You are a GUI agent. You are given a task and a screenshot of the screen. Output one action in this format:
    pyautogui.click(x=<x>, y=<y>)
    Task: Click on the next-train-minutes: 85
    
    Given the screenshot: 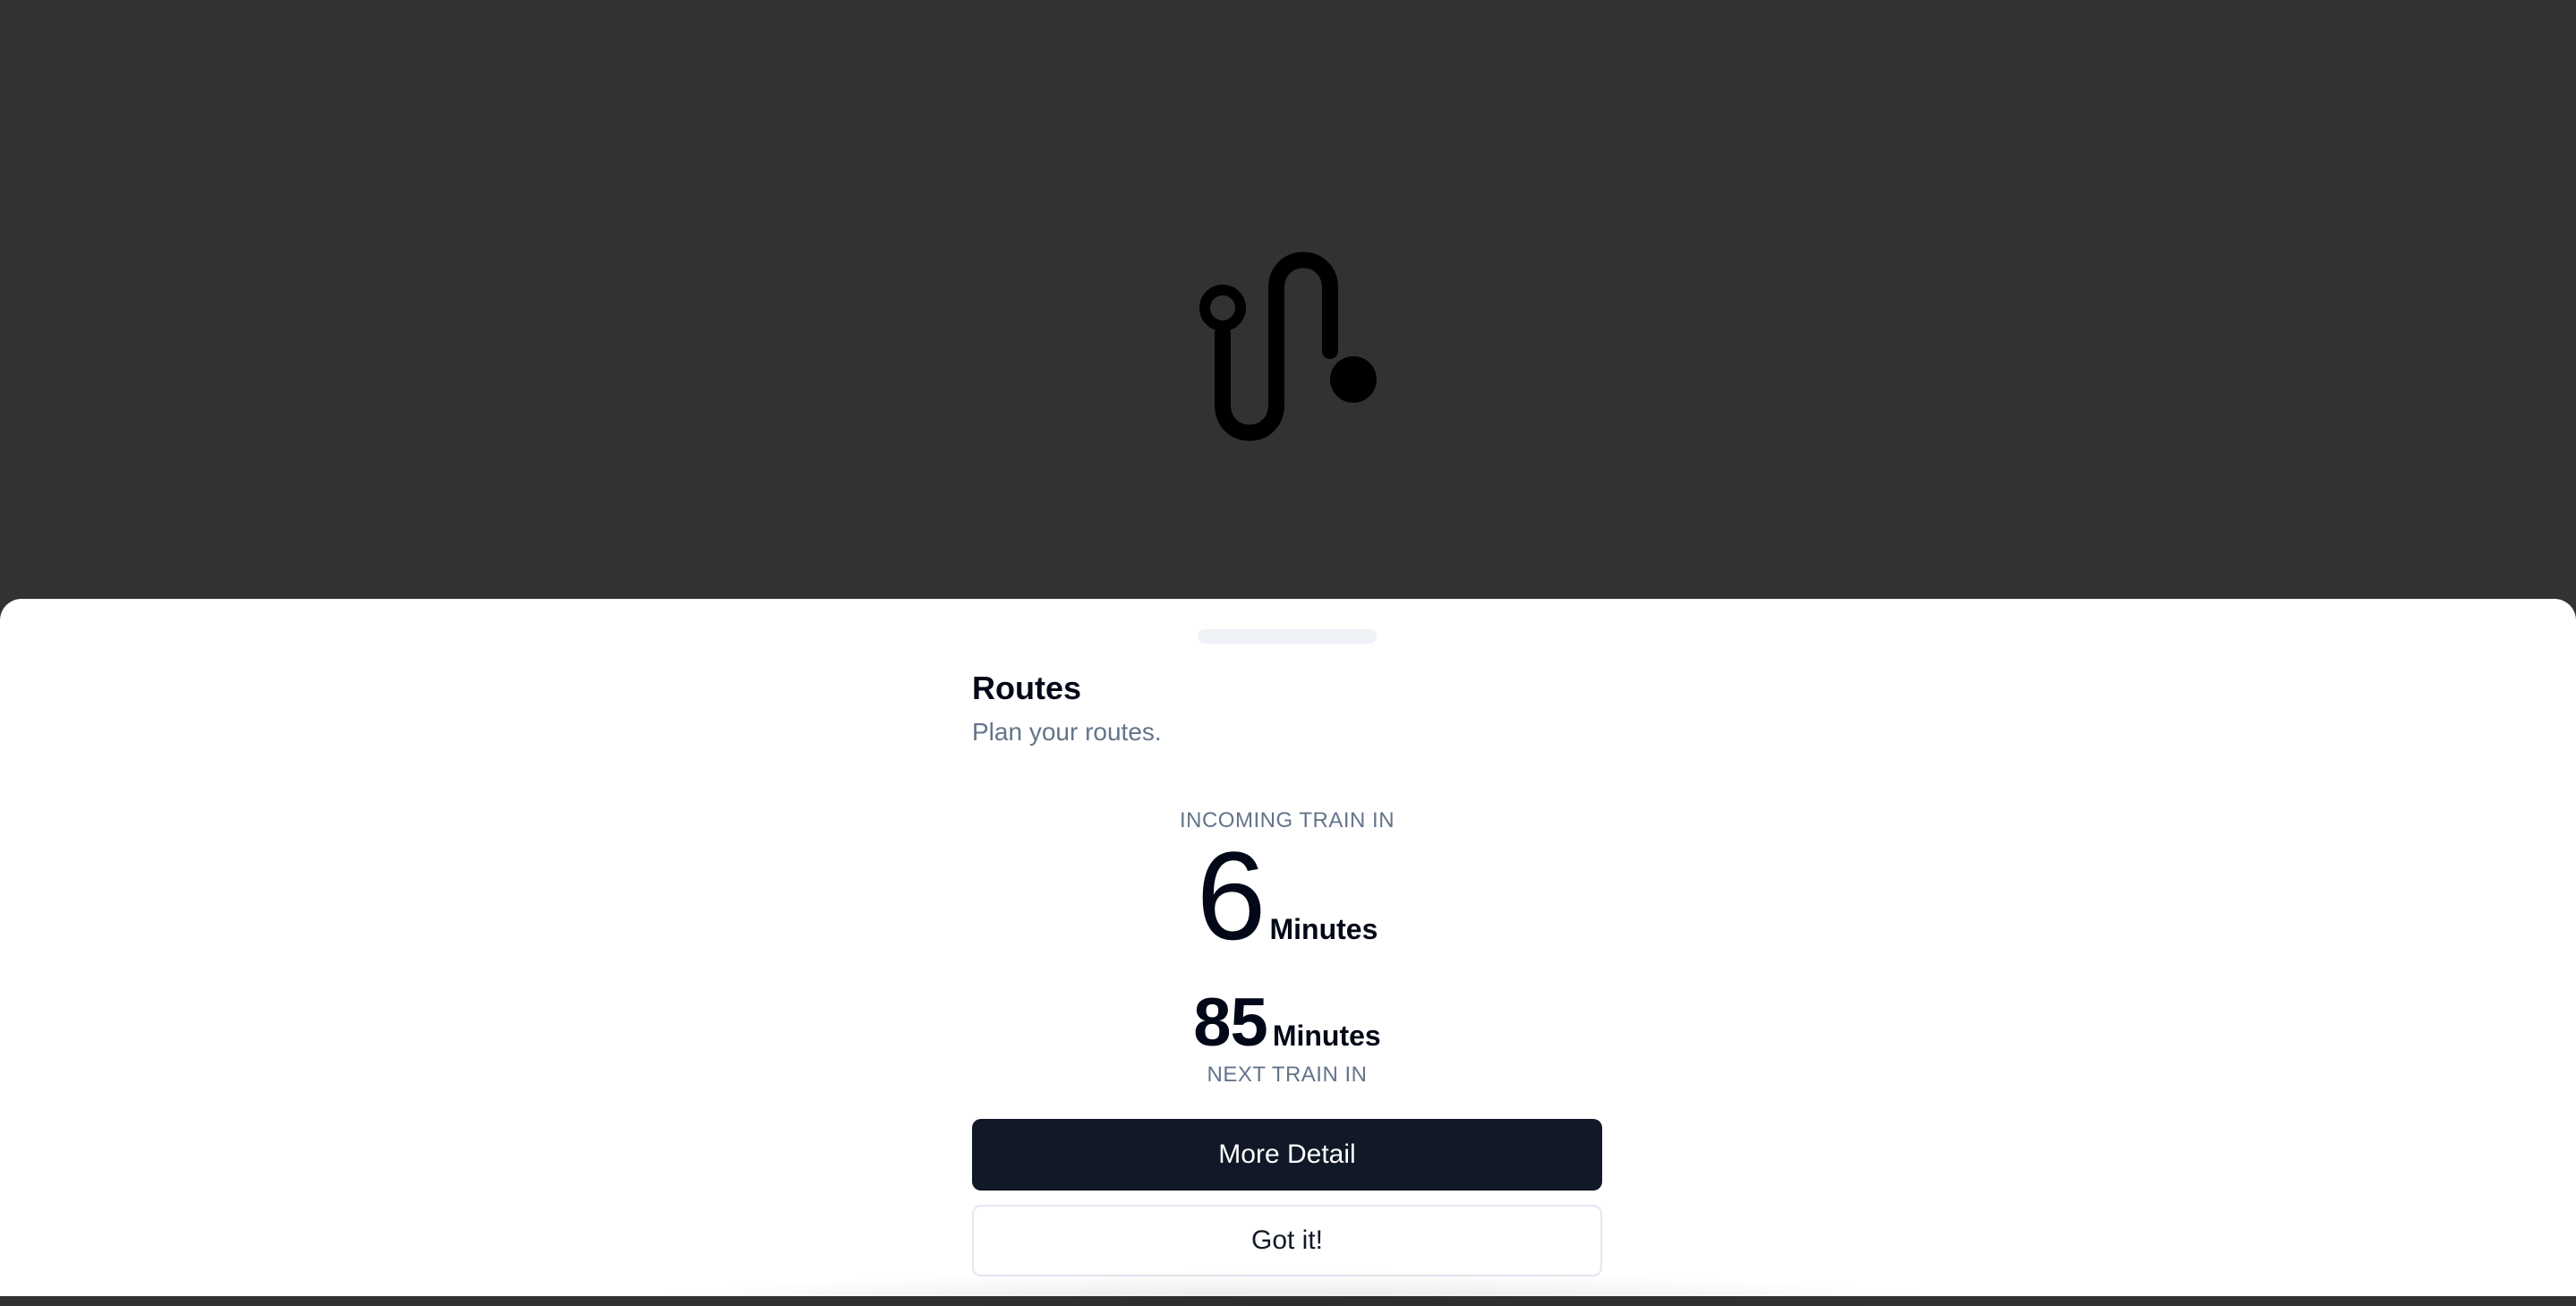 What is the action you would take?
    pyautogui.click(x=1230, y=1023)
    